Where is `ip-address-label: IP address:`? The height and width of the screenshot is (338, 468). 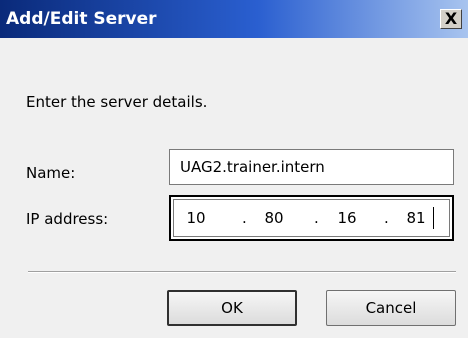
ip-address-label: IP address: is located at coordinates (67, 219).